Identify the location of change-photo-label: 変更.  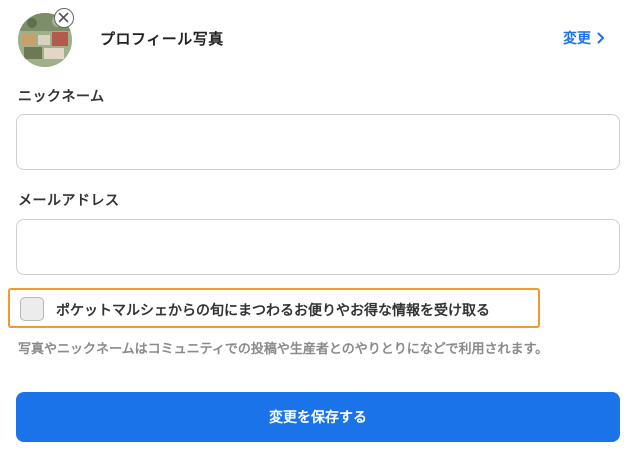
(577, 39).